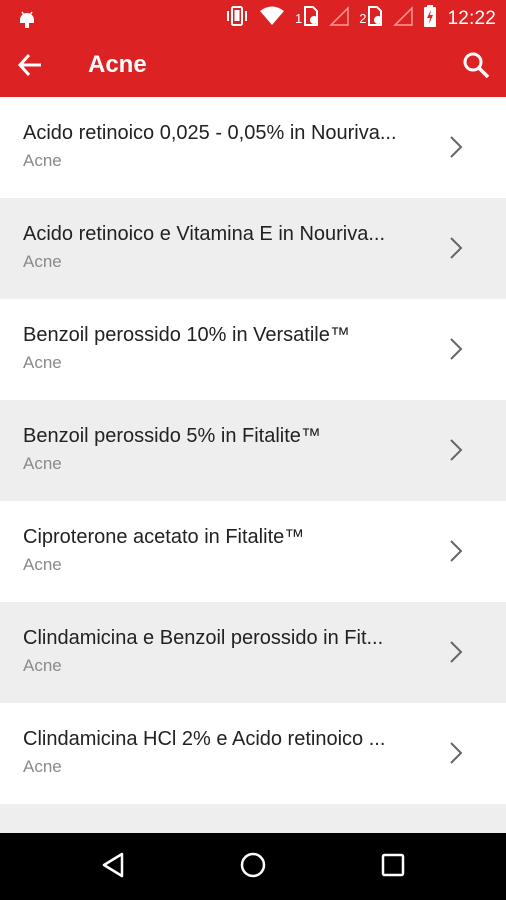 This screenshot has width=506, height=900. Describe the element at coordinates (172, 436) in the screenshot. I see `item-title: Benzoil perossido 5% in Fitalite™` at that location.